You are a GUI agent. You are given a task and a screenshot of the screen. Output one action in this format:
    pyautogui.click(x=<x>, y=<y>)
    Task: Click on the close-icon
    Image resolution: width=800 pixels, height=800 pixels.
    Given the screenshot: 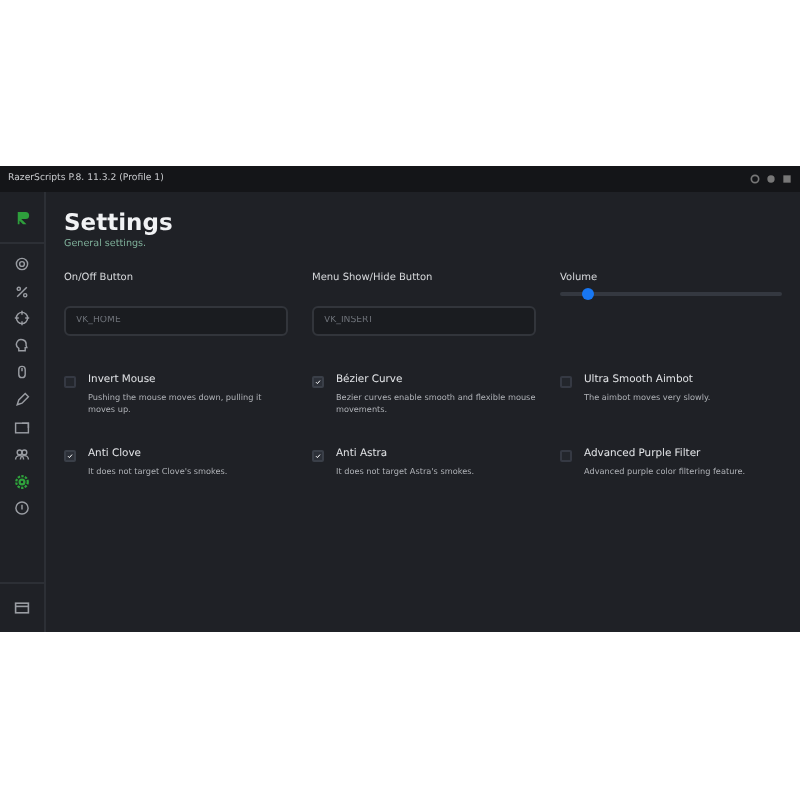 What is the action you would take?
    pyautogui.click(x=787, y=179)
    